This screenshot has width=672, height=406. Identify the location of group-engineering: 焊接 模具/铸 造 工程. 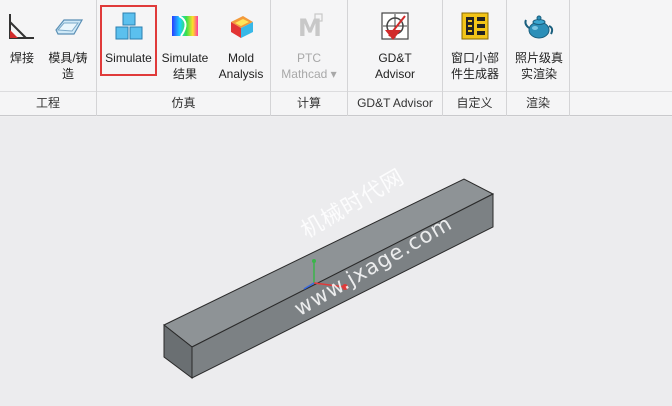
(48, 58).